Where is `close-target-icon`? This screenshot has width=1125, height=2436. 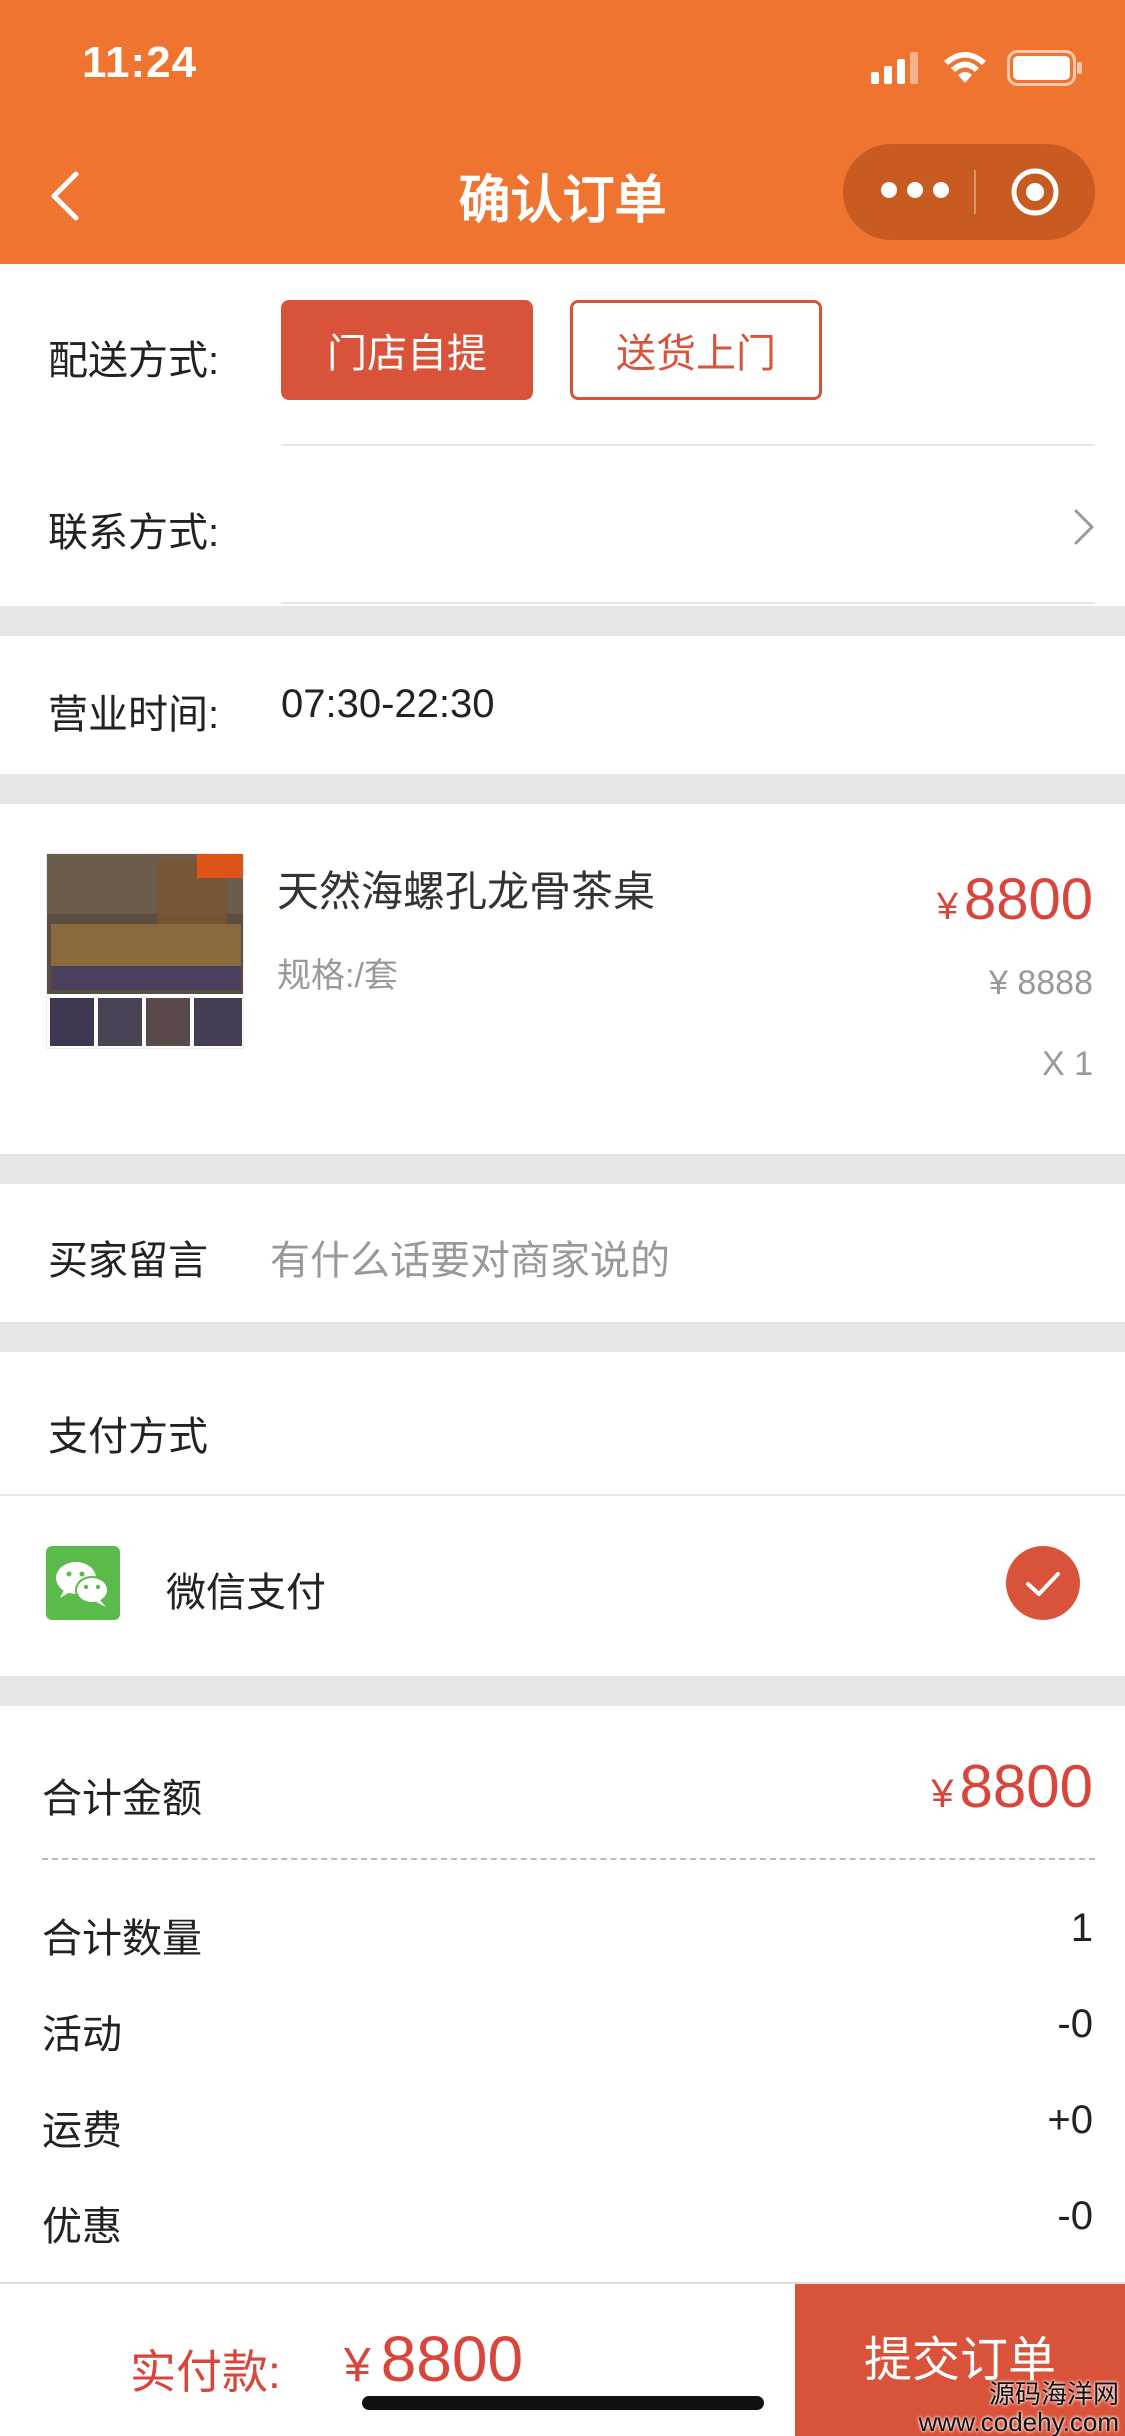 close-target-icon is located at coordinates (1035, 192).